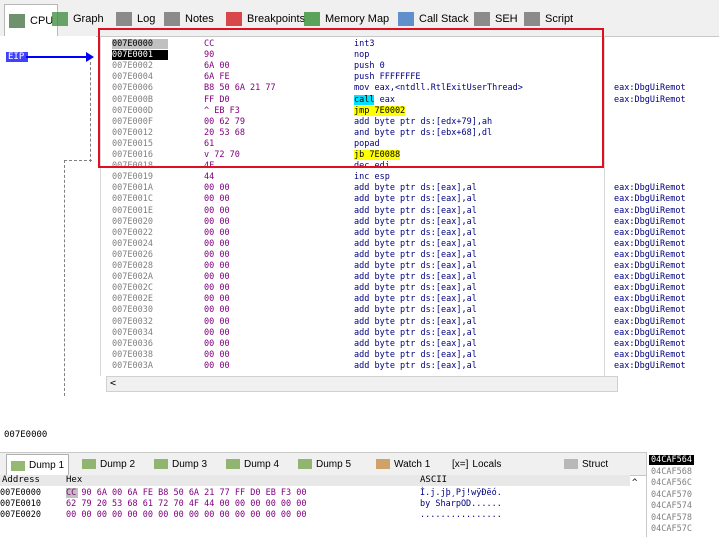 The height and width of the screenshot is (537, 719). I want to click on eip-marker: EIP, so click(17, 57).